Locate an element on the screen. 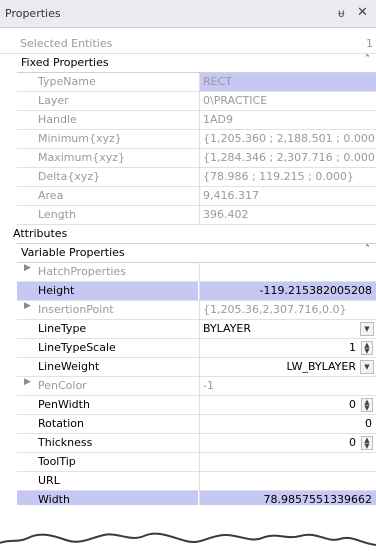 The width and height of the screenshot is (376, 557). linetype-select: BYLAYER ▼ is located at coordinates (287, 329).